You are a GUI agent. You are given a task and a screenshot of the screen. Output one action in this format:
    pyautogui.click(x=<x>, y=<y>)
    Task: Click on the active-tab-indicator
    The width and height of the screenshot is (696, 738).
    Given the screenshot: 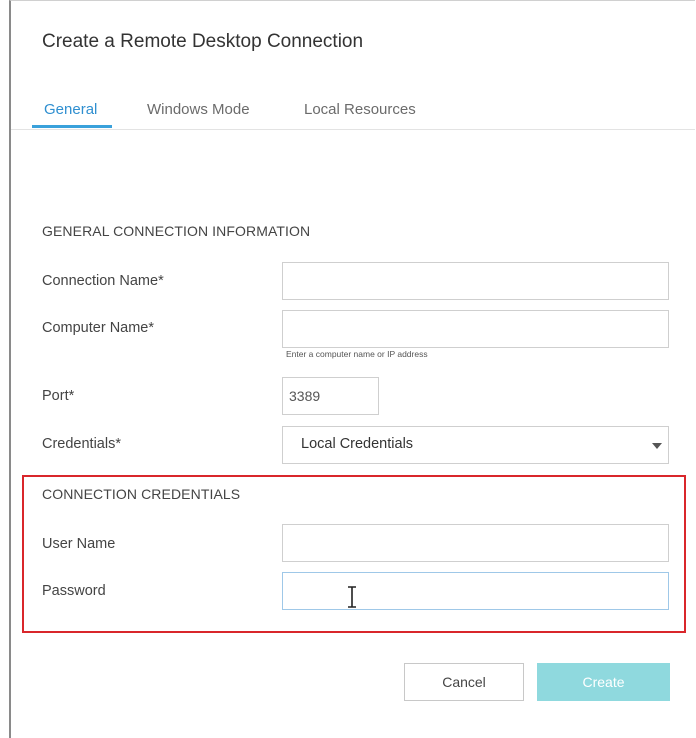 What is the action you would take?
    pyautogui.click(x=72, y=126)
    